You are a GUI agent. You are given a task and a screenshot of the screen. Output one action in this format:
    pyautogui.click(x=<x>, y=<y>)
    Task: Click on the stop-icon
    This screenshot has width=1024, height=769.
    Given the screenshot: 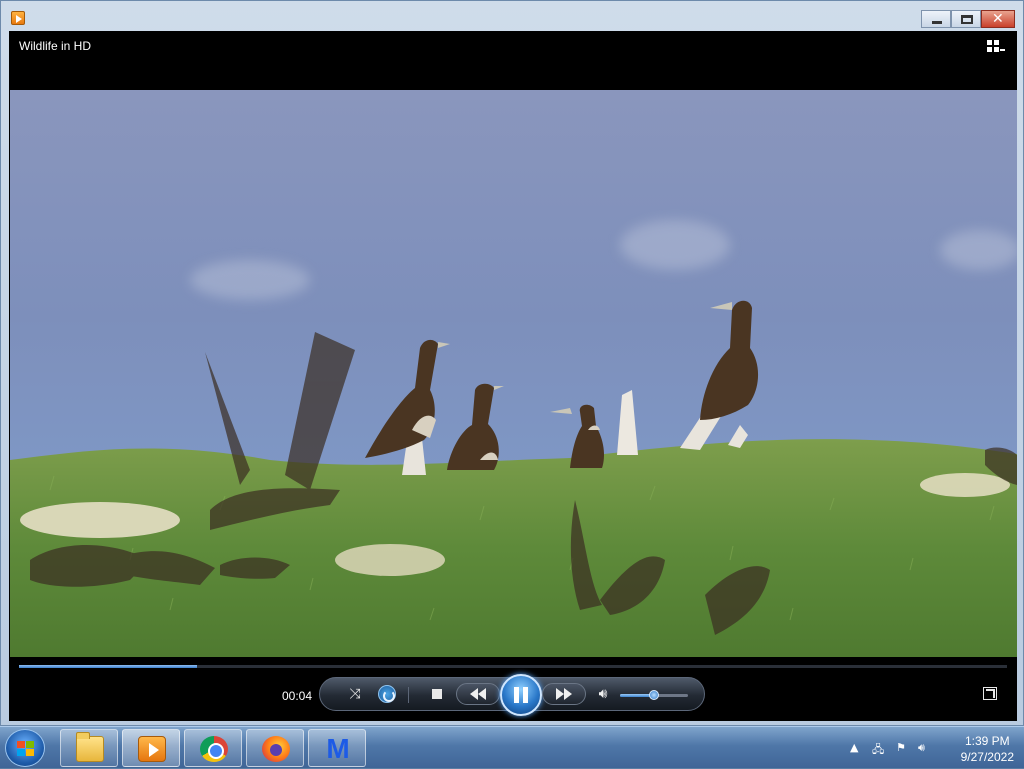 What is the action you would take?
    pyautogui.click(x=437, y=694)
    